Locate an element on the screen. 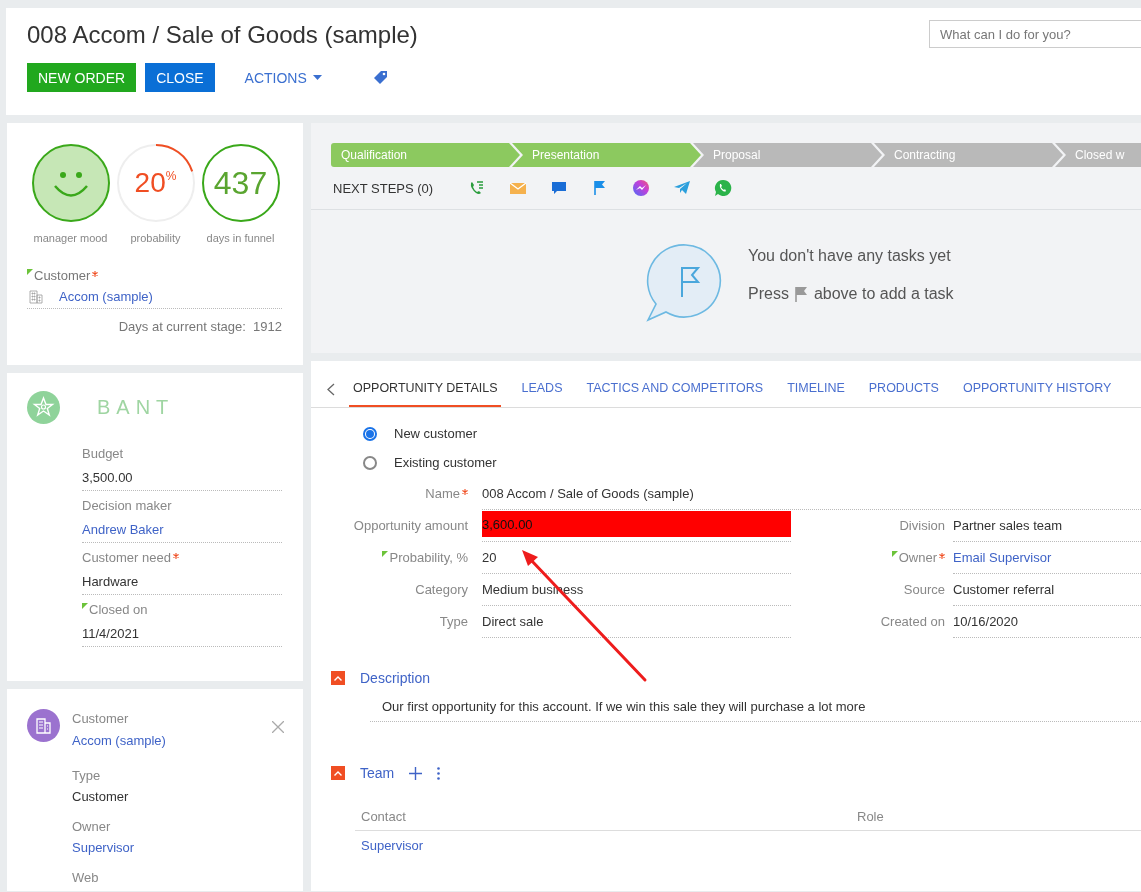 The width and height of the screenshot is (1141, 892). chat-icon is located at coordinates (559, 188).